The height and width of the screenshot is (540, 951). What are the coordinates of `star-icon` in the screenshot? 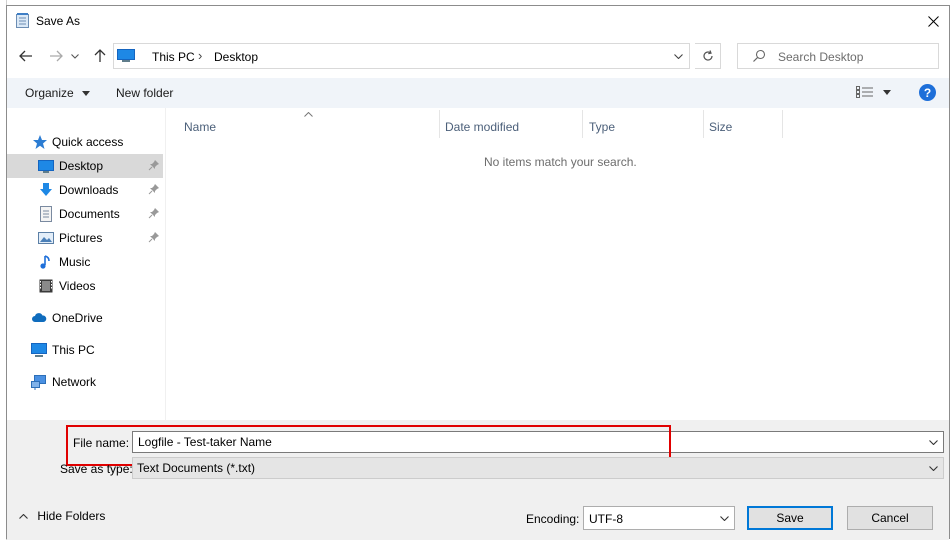 It's located at (40, 142).